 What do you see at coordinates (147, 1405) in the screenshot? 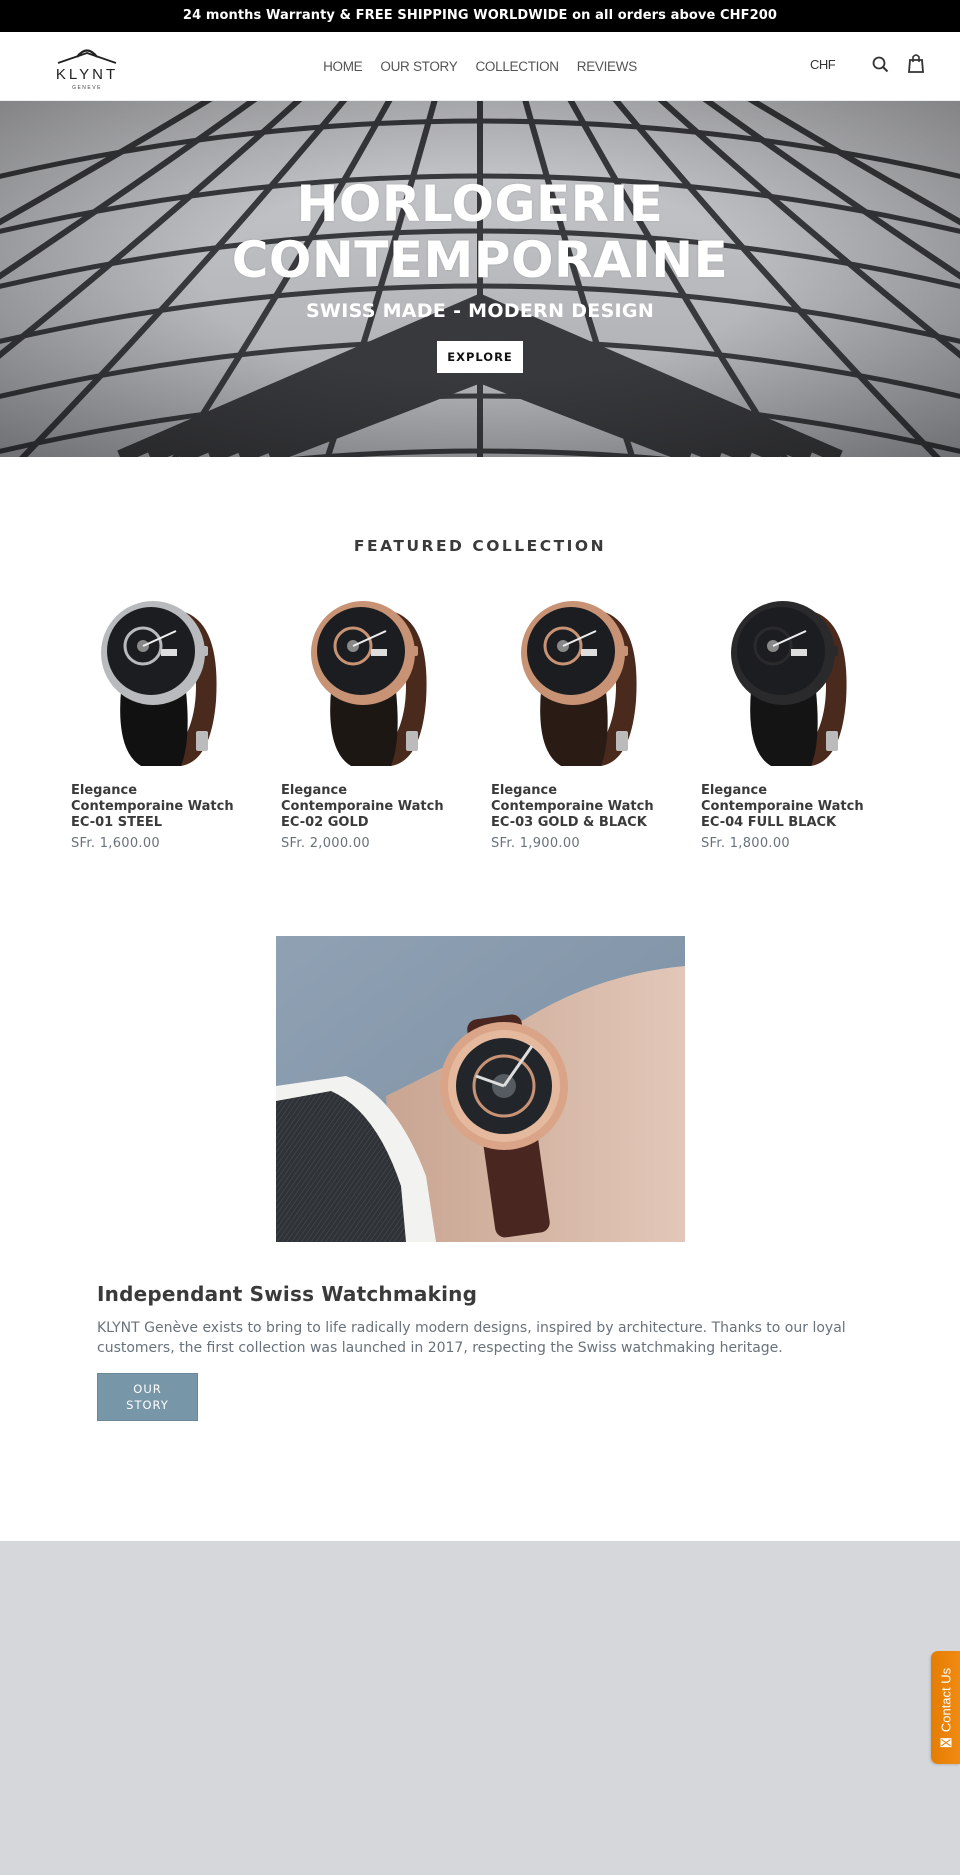
I see `our-story-button-line2: STORY` at bounding box center [147, 1405].